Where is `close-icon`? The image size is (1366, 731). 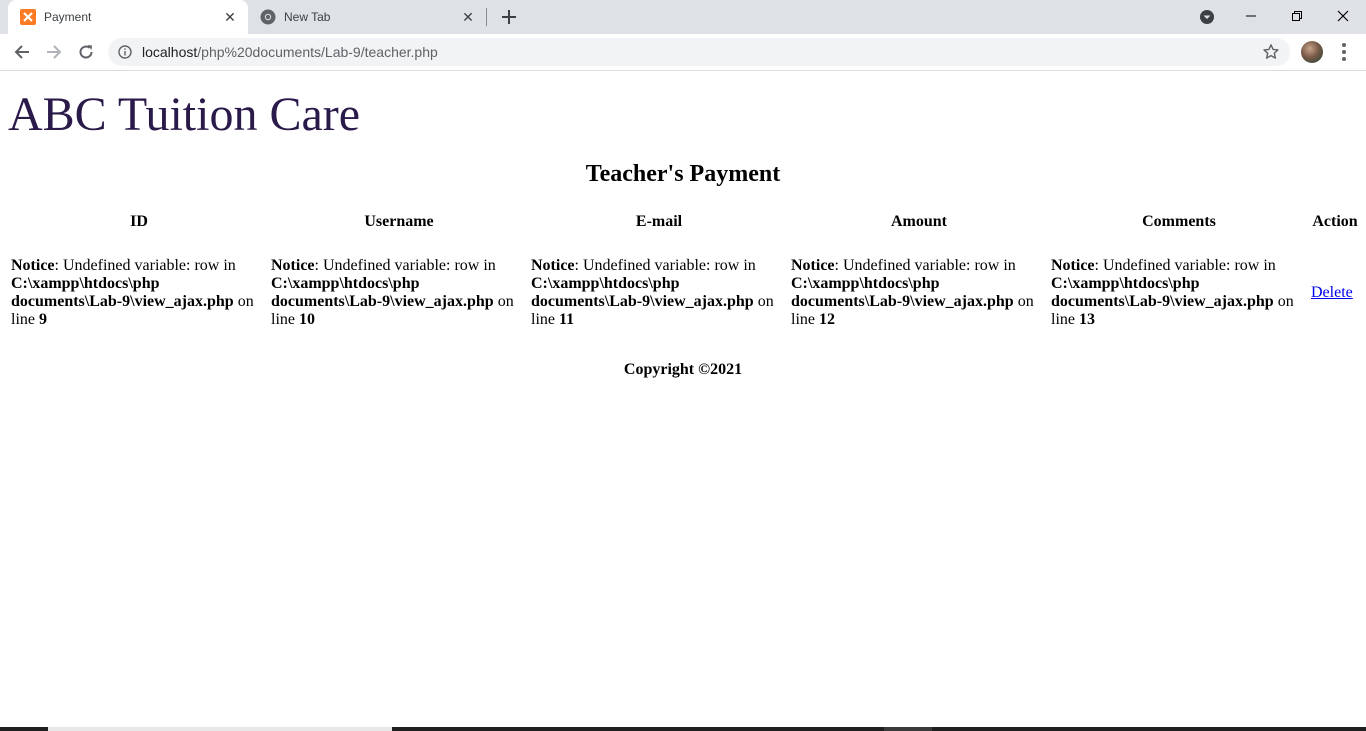
close-icon is located at coordinates (1343, 16).